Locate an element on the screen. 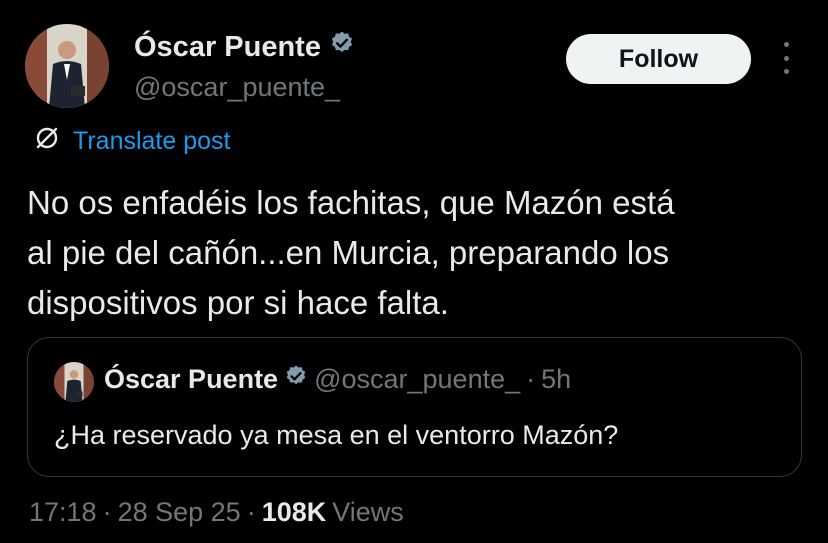 This screenshot has width=828, height=543. author-handle: @oscar_puente_ is located at coordinates (237, 87).